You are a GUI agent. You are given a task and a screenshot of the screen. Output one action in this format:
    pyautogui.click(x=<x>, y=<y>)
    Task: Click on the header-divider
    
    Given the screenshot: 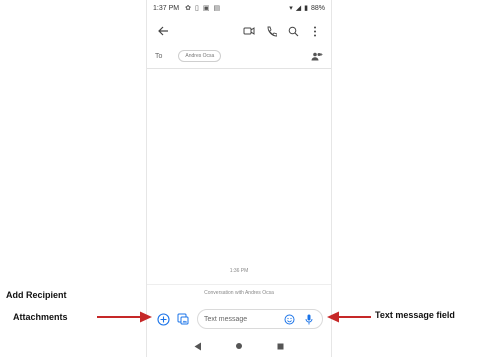 What is the action you would take?
    pyautogui.click(x=239, y=68)
    